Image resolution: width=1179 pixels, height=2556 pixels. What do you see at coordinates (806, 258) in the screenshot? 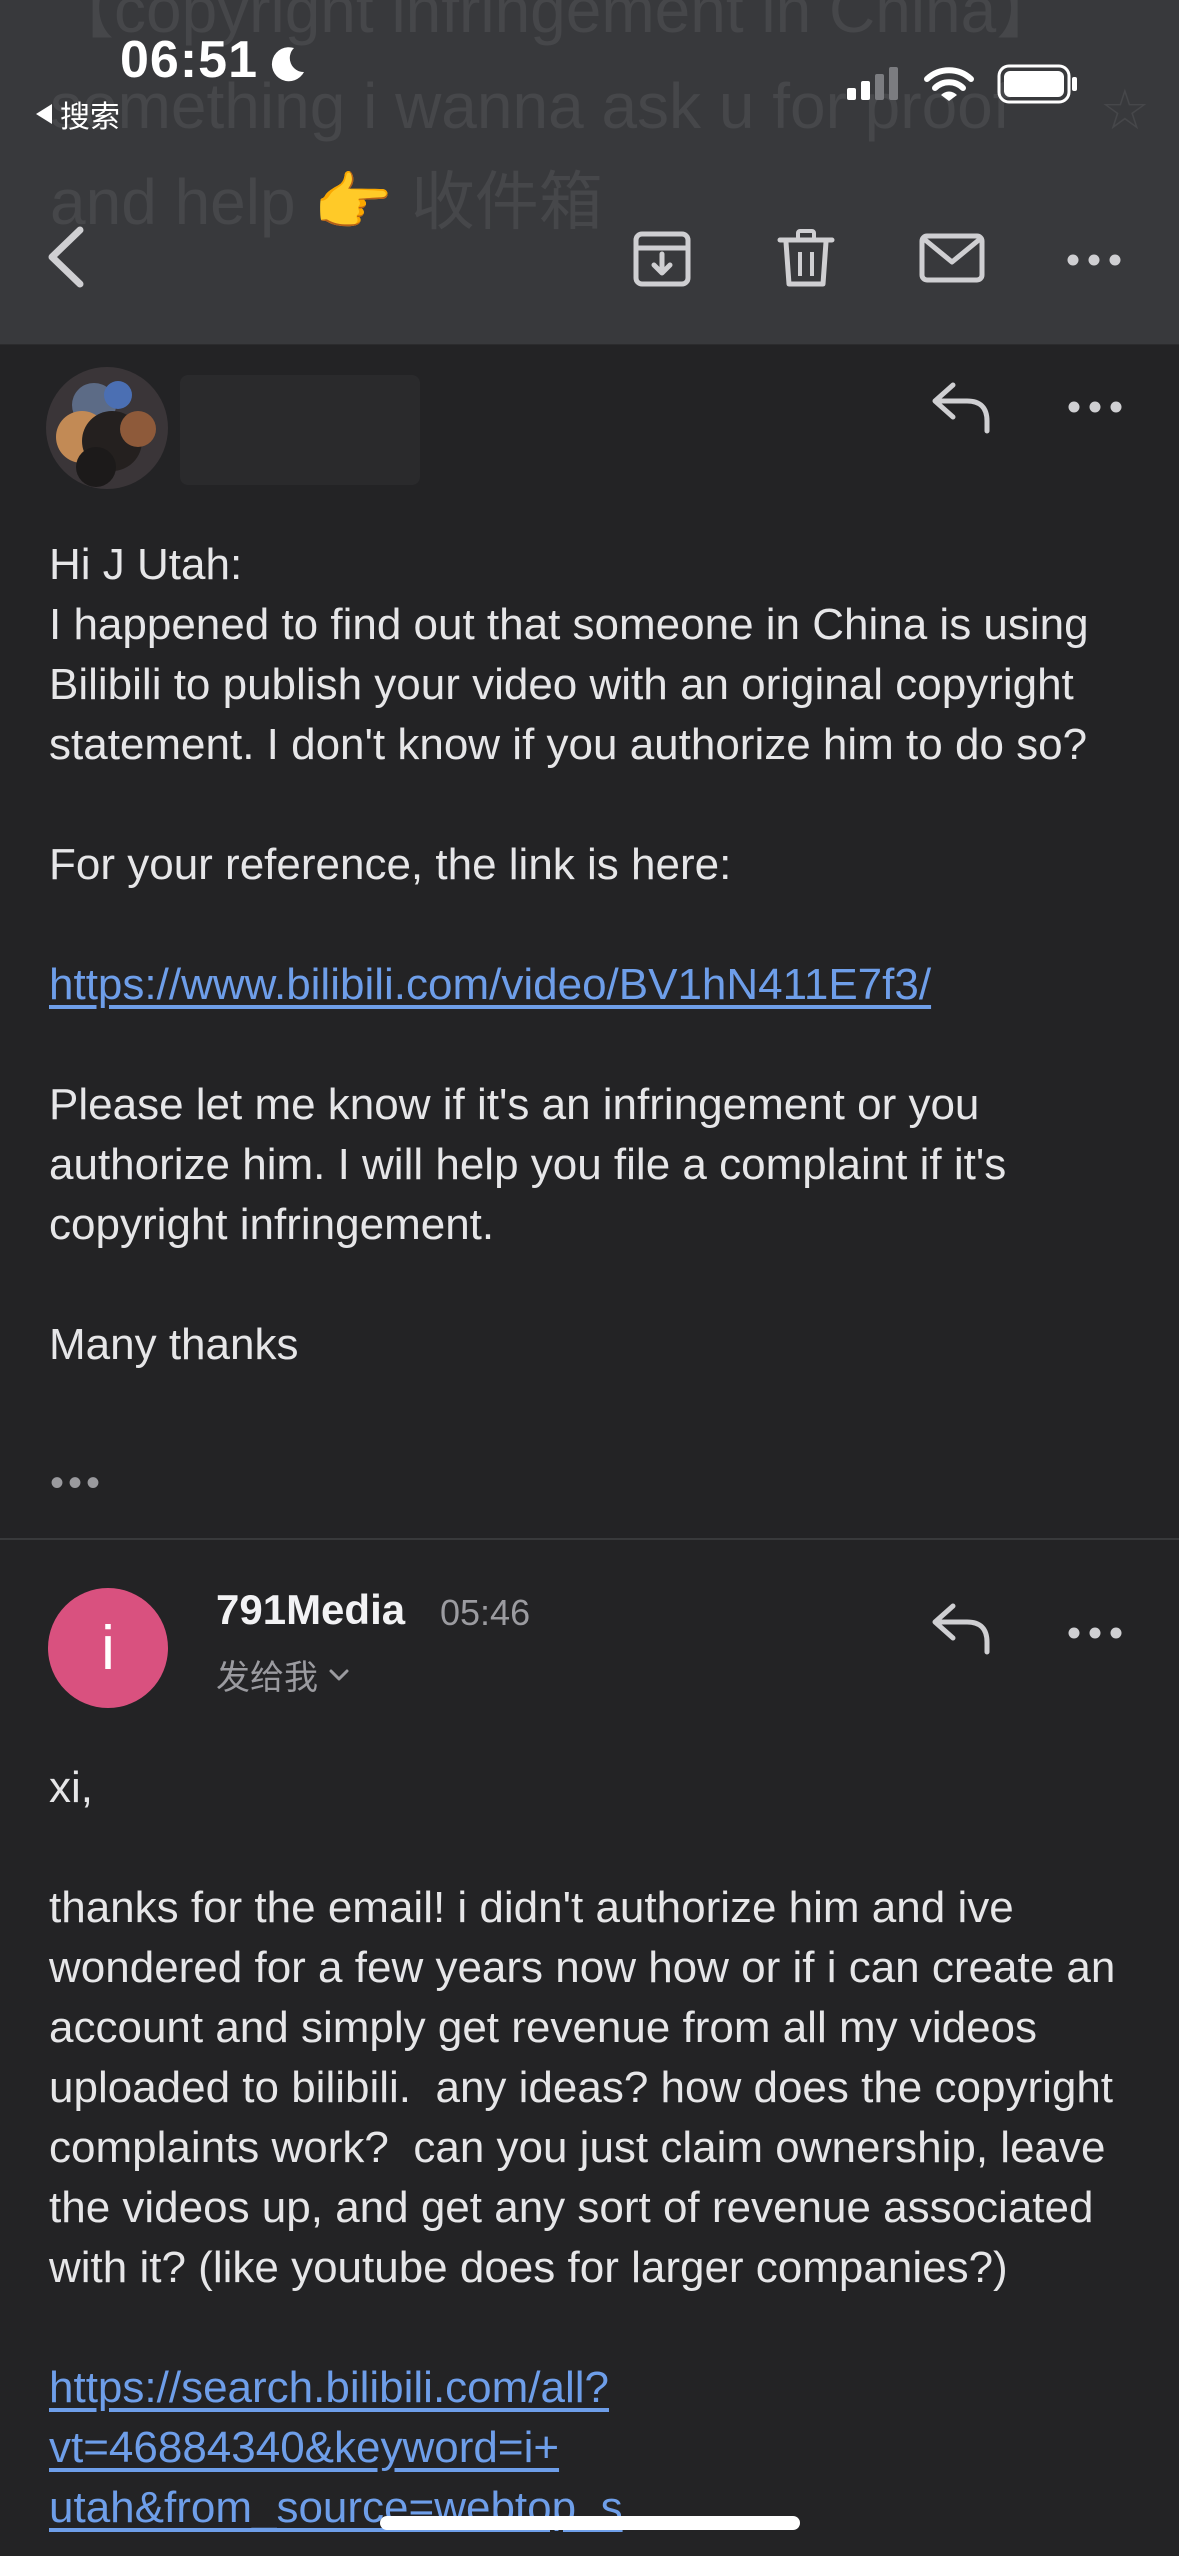
I see `trash-icon` at bounding box center [806, 258].